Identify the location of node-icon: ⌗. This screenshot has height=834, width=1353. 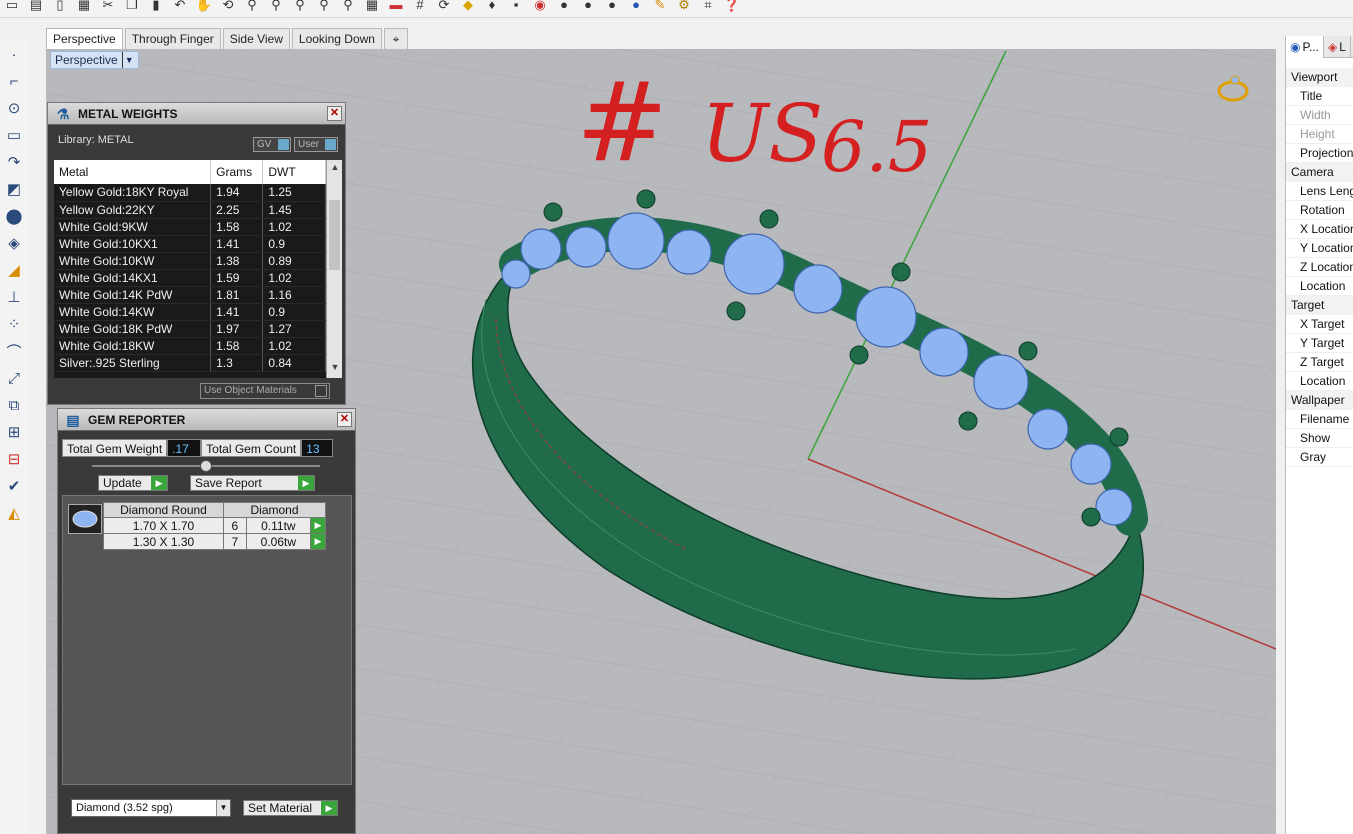
(708, 6).